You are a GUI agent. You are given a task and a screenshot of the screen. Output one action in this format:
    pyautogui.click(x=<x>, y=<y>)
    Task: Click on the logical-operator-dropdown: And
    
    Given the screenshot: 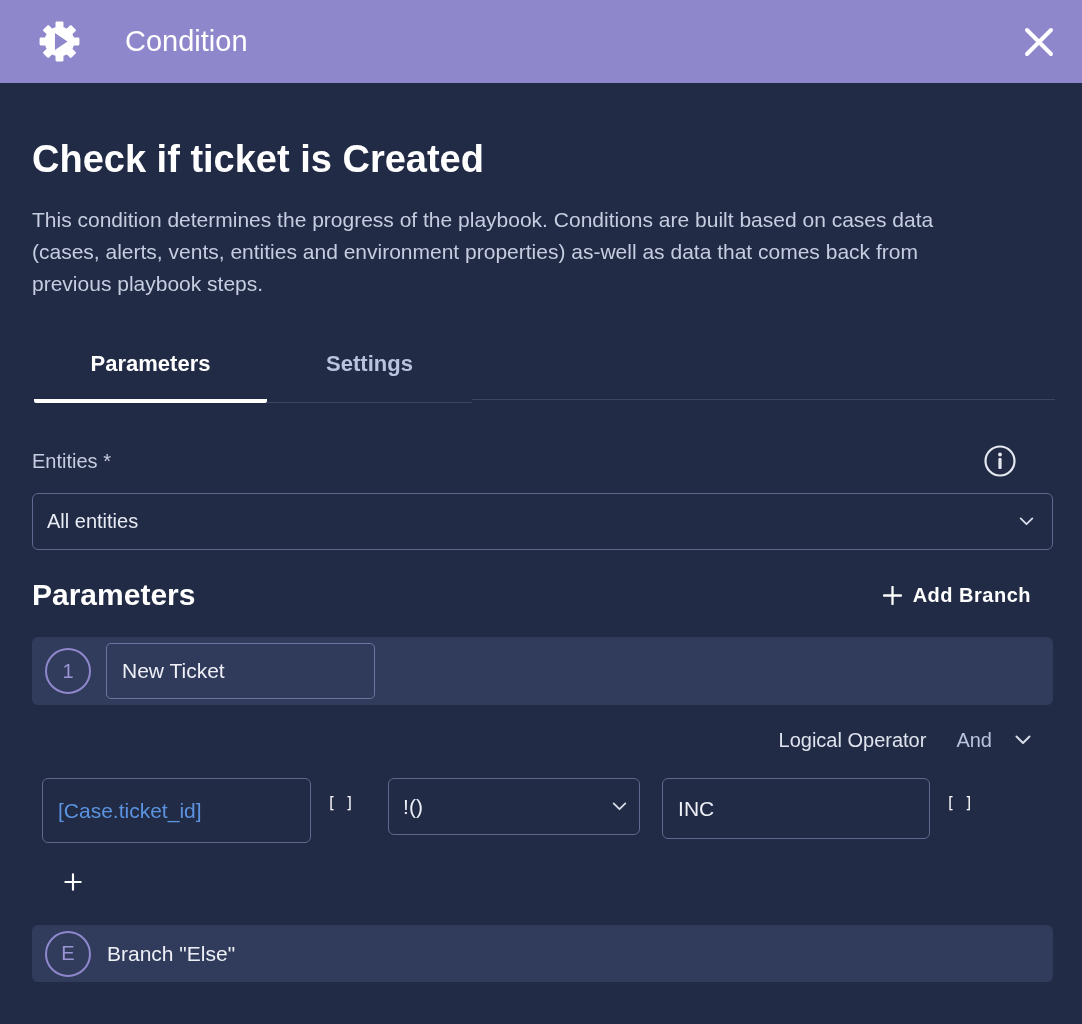 What is the action you would take?
    pyautogui.click(x=993, y=740)
    